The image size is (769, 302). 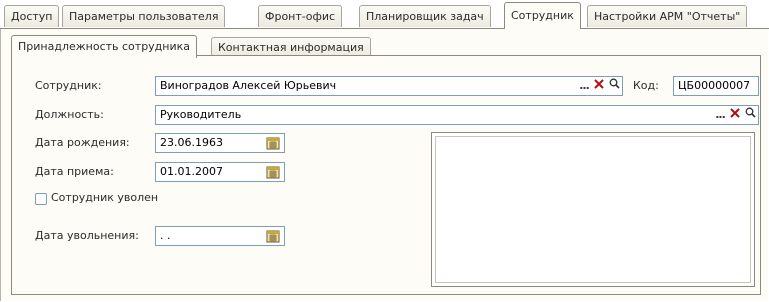 I want to click on tab-front-office: Фронт-офис, so click(x=300, y=16).